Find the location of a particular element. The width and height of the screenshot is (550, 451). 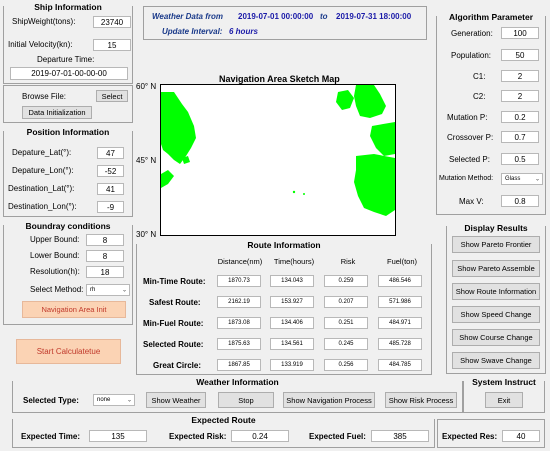

selected-type-dropdown: none ⌄ is located at coordinates (114, 400).